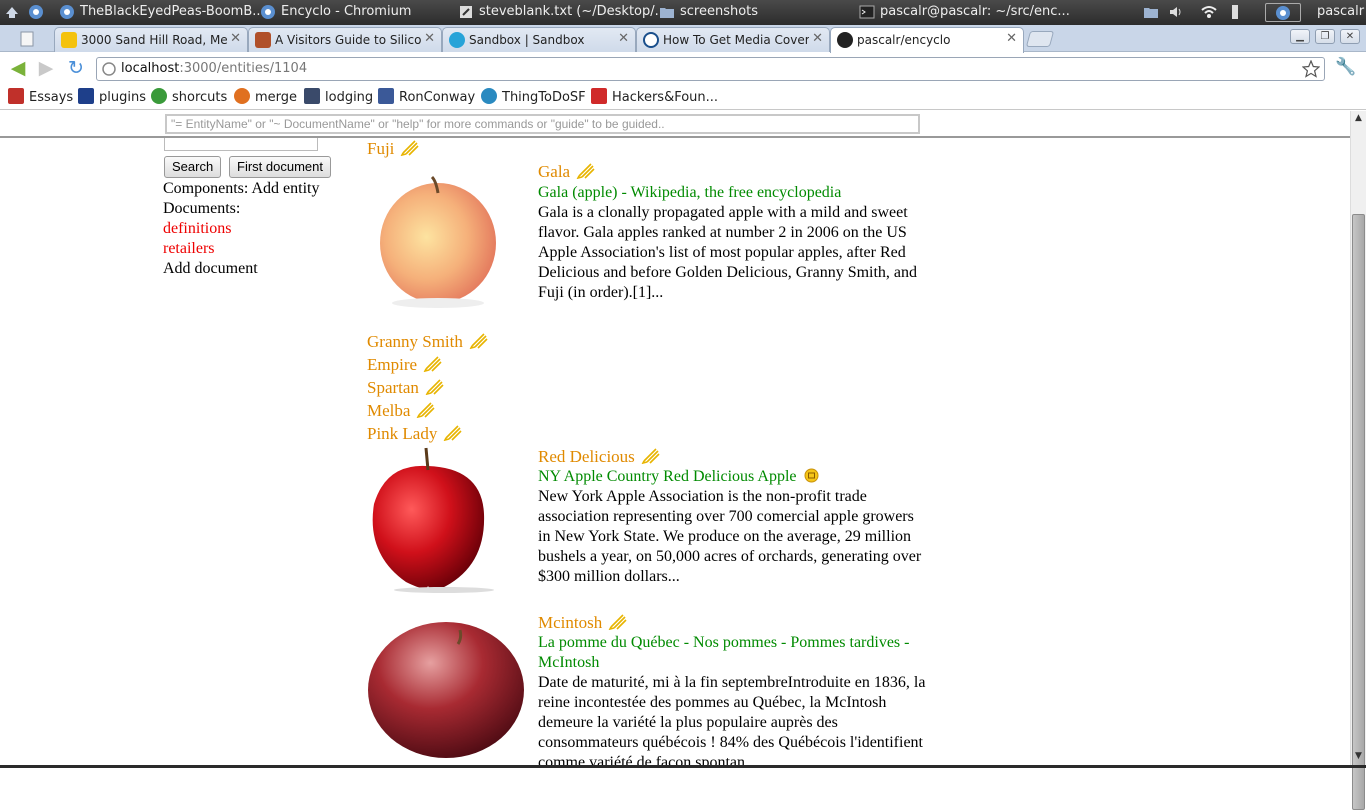 The height and width of the screenshot is (810, 1366). Describe the element at coordinates (69, 40) in the screenshot. I see `maps-favicon-icon` at that location.